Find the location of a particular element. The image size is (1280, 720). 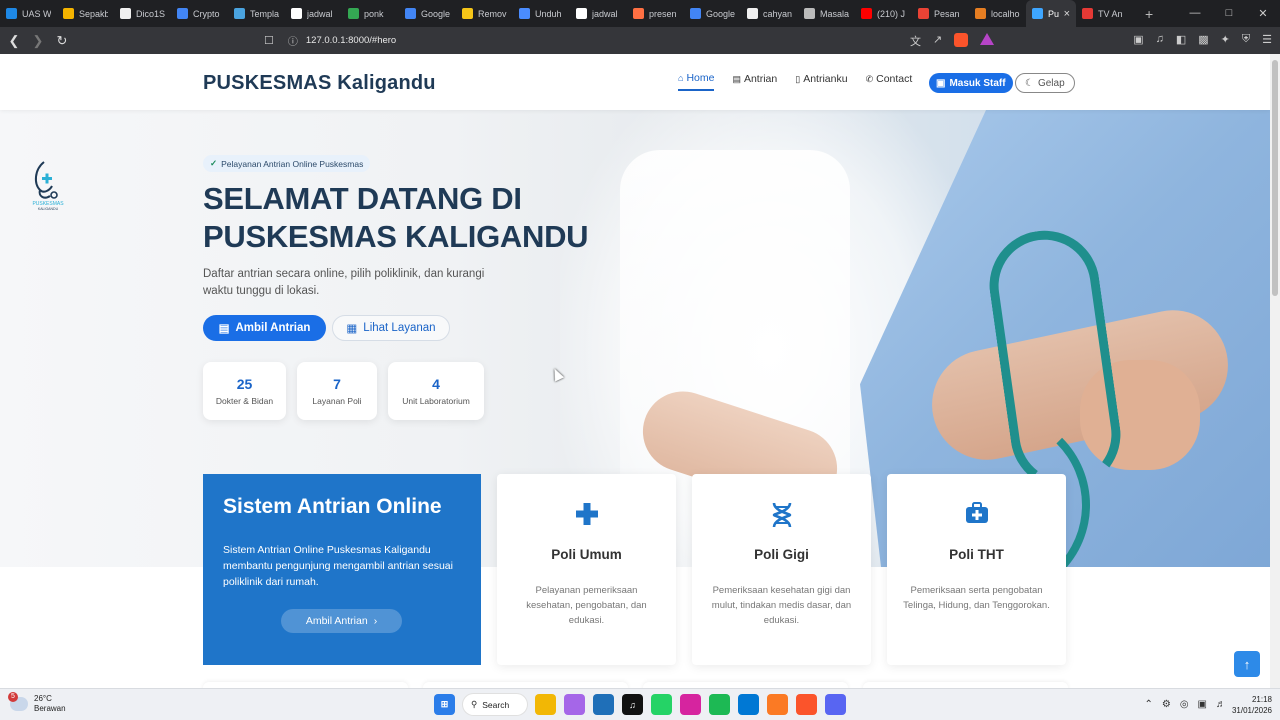

lihat-layanan-button: ▦ Lihat Layanan is located at coordinates (391, 328).